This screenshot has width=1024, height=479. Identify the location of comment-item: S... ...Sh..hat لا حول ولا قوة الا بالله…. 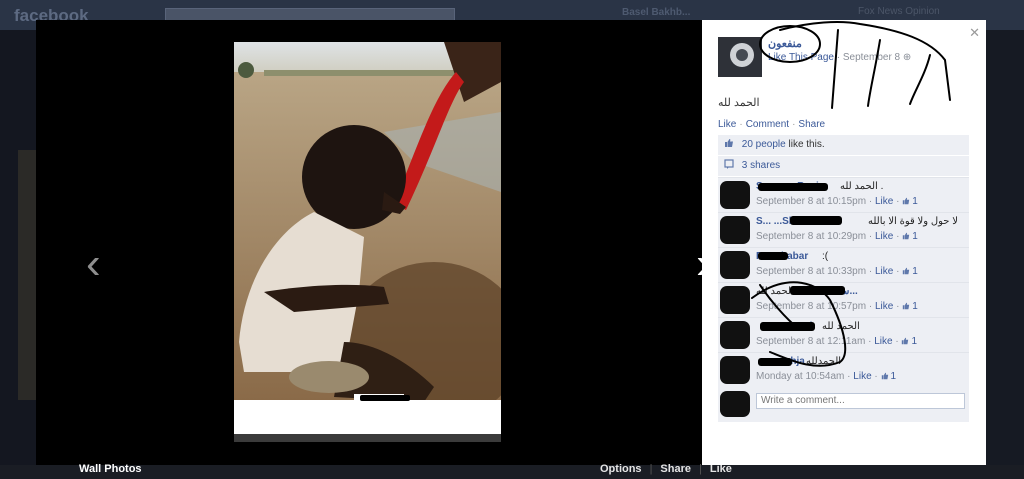
(843, 229).